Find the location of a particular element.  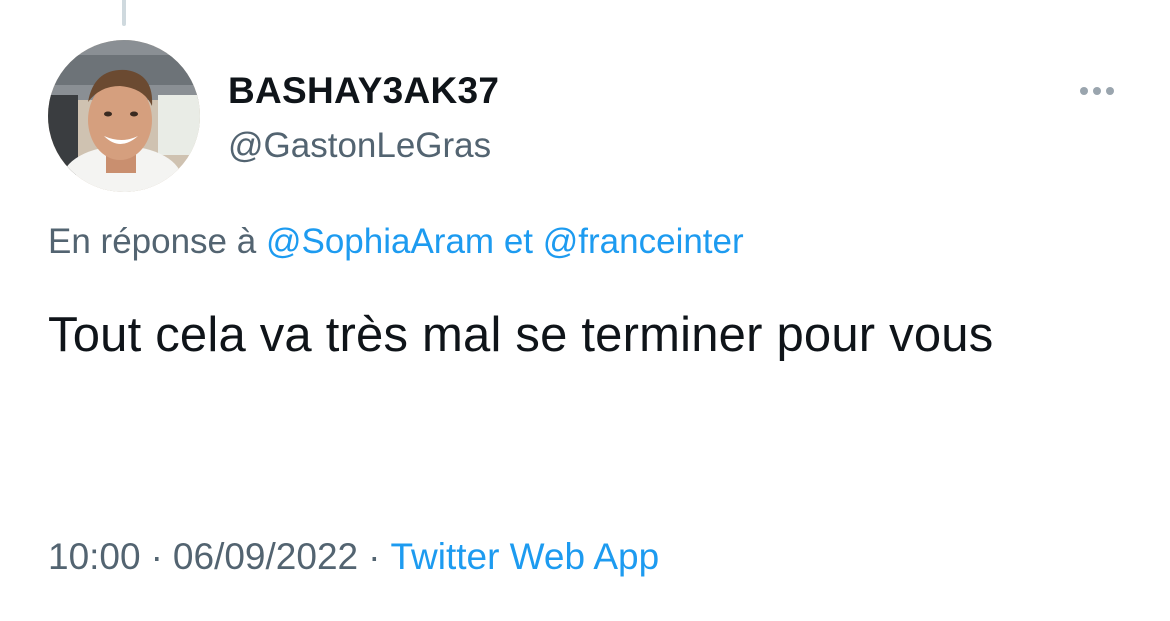

tweet-date: 06/09/2022 is located at coordinates (265, 556).